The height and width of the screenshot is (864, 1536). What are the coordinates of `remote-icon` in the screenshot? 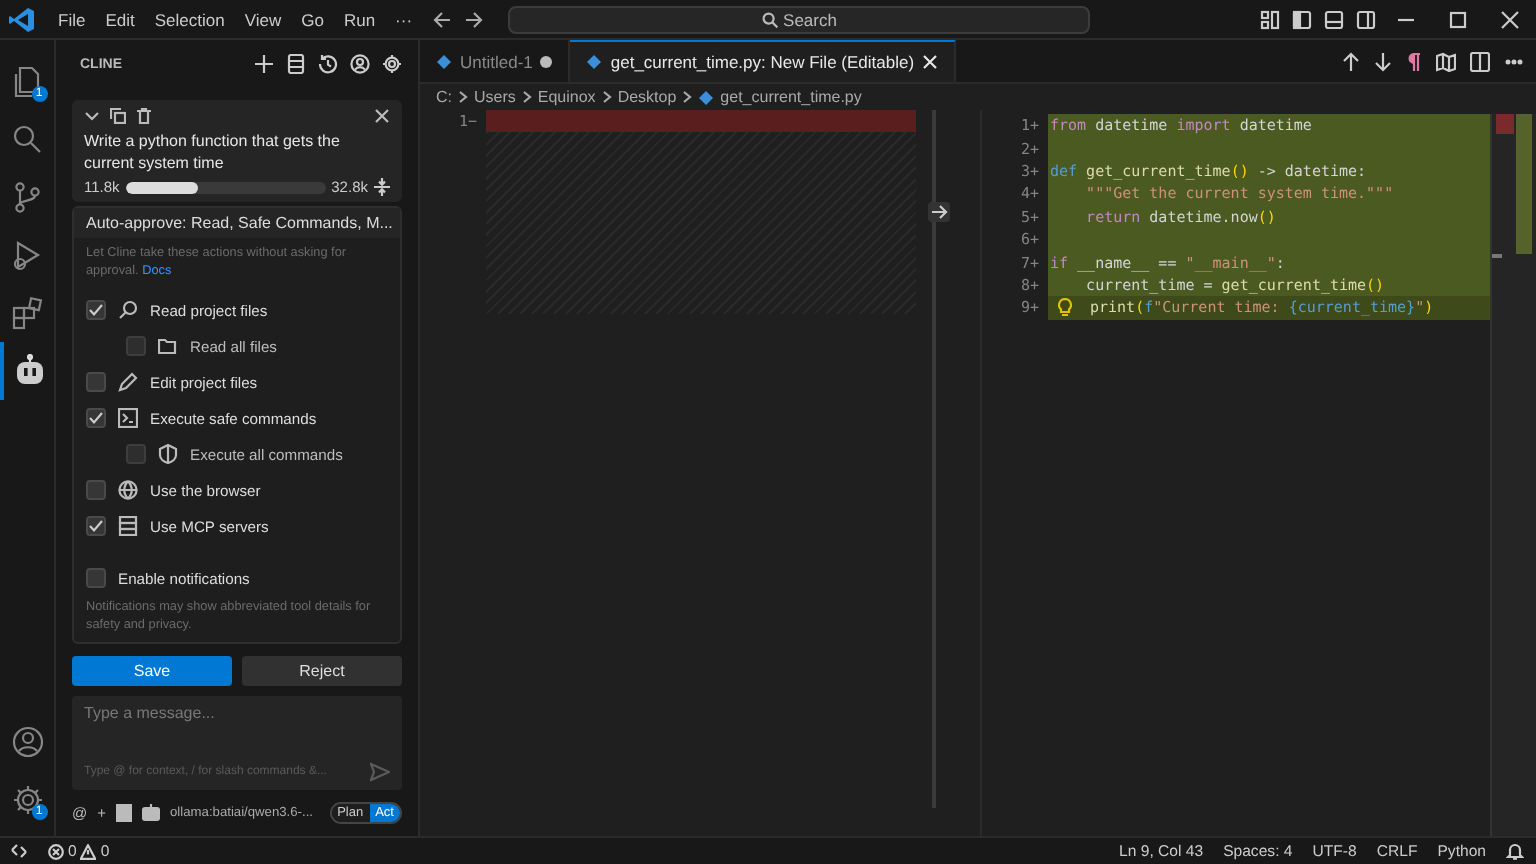 It's located at (19, 851).